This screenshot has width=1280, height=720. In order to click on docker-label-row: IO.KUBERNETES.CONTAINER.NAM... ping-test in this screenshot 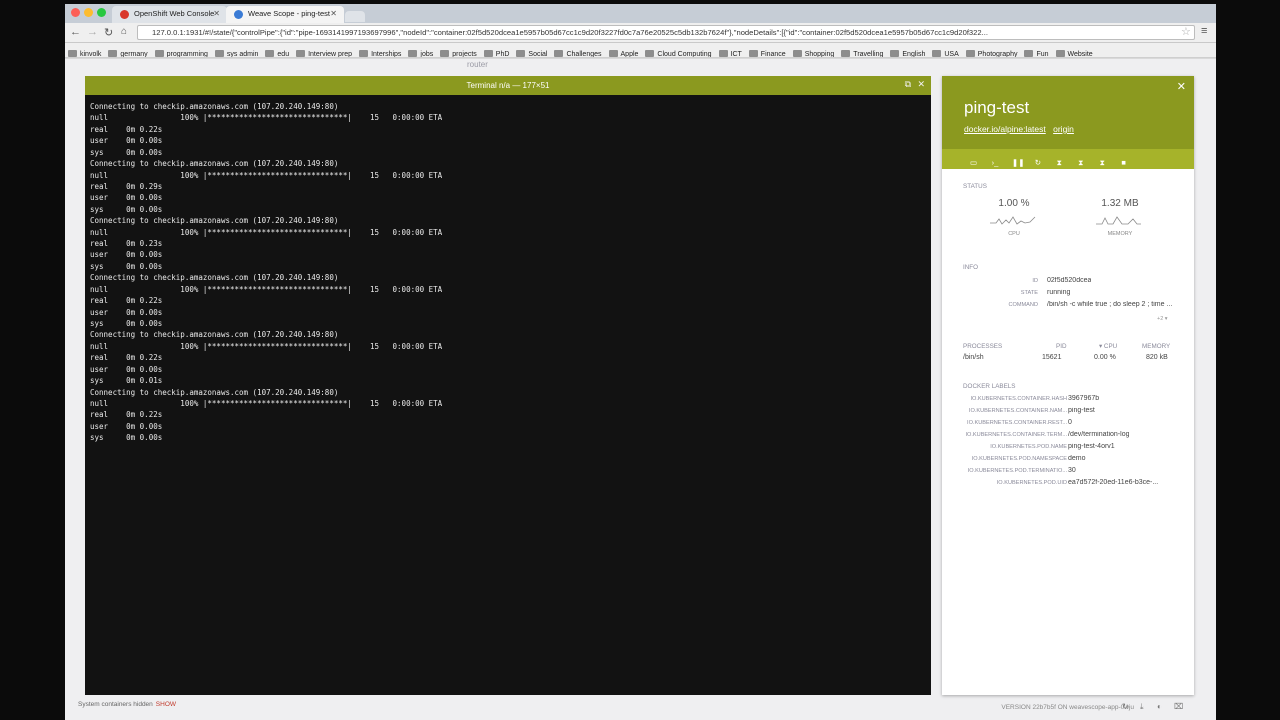, I will do `click(1031, 410)`.